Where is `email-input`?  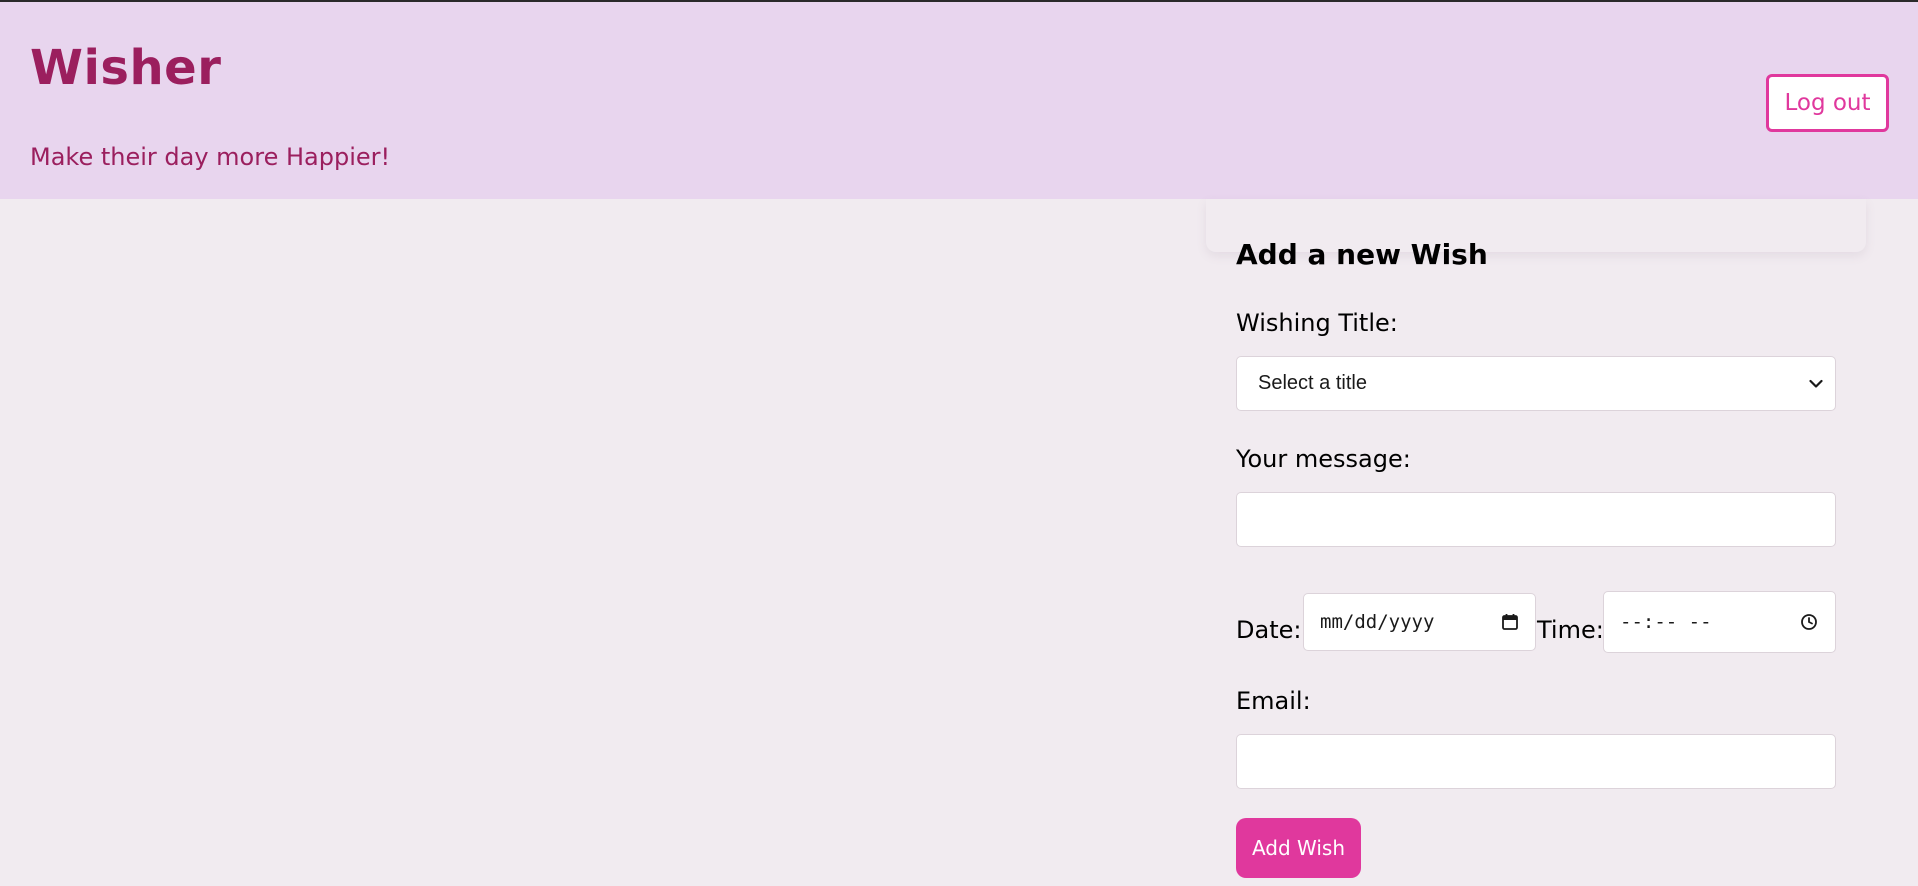
email-input is located at coordinates (1536, 761).